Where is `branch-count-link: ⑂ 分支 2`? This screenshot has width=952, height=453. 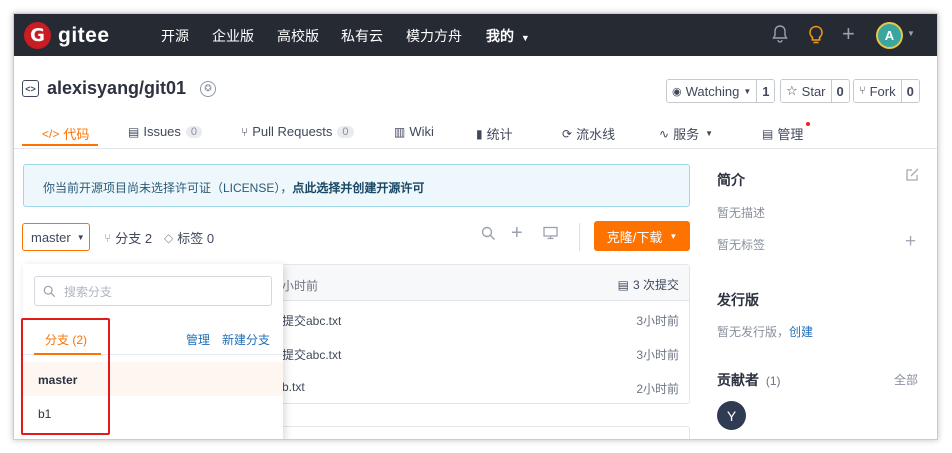
branch-count-link: ⑂ 分支 2 is located at coordinates (128, 237).